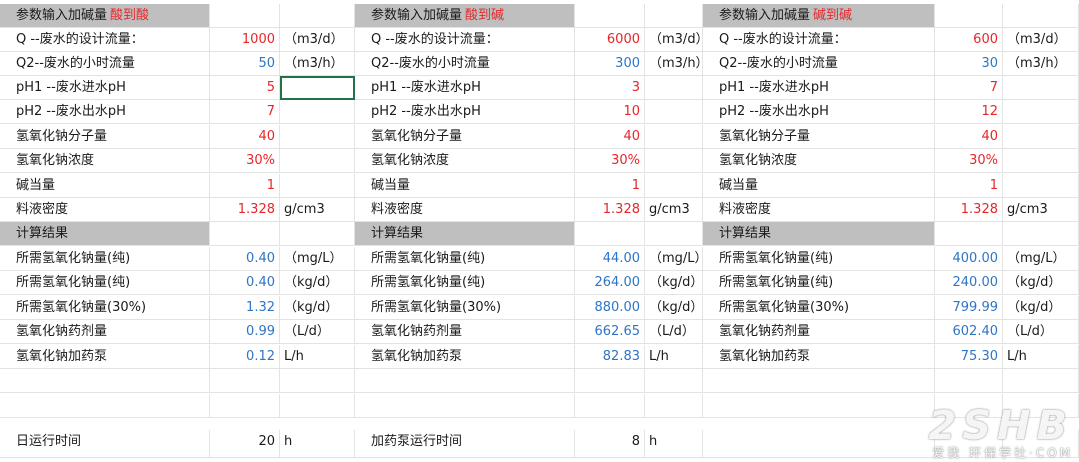 Image resolution: width=1079 pixels, height=462 pixels. Describe the element at coordinates (105, 444) in the screenshot. I see `footer-label: 日运行时间` at that location.